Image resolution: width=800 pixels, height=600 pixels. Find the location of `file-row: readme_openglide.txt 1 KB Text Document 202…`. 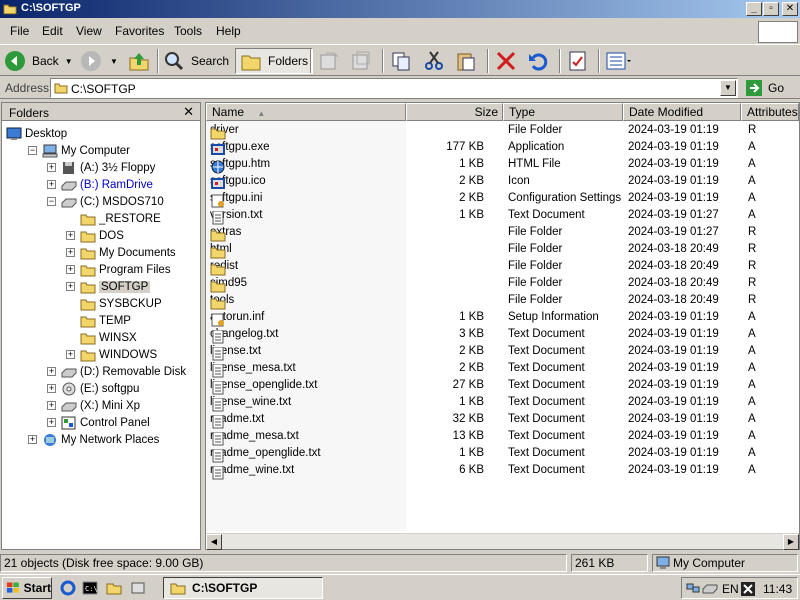

file-row: readme_openglide.txt 1 KB Text Document 202… is located at coordinates (496, 454).